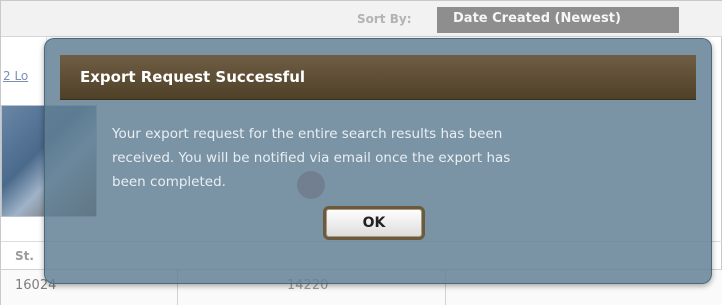 Image resolution: width=722 pixels, height=305 pixels. I want to click on dialog-header: Export Request Successful, so click(378, 77).